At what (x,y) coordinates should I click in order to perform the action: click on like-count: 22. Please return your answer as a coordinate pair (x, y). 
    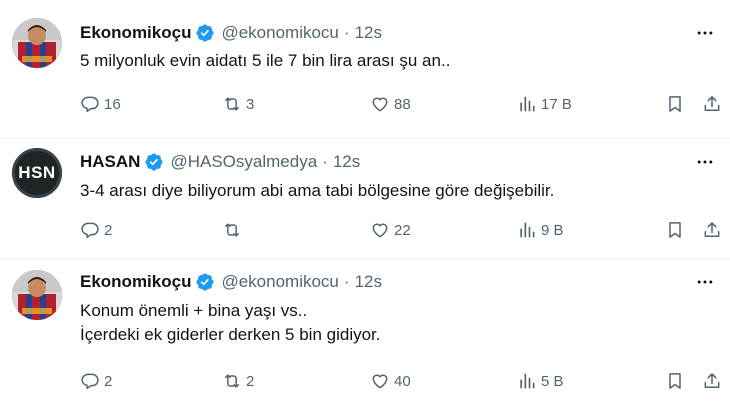
    Looking at the image, I should click on (402, 230).